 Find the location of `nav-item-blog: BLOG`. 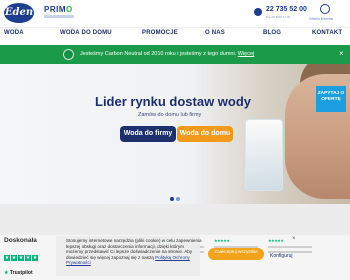

nav-item-blog: BLOG is located at coordinates (272, 33).